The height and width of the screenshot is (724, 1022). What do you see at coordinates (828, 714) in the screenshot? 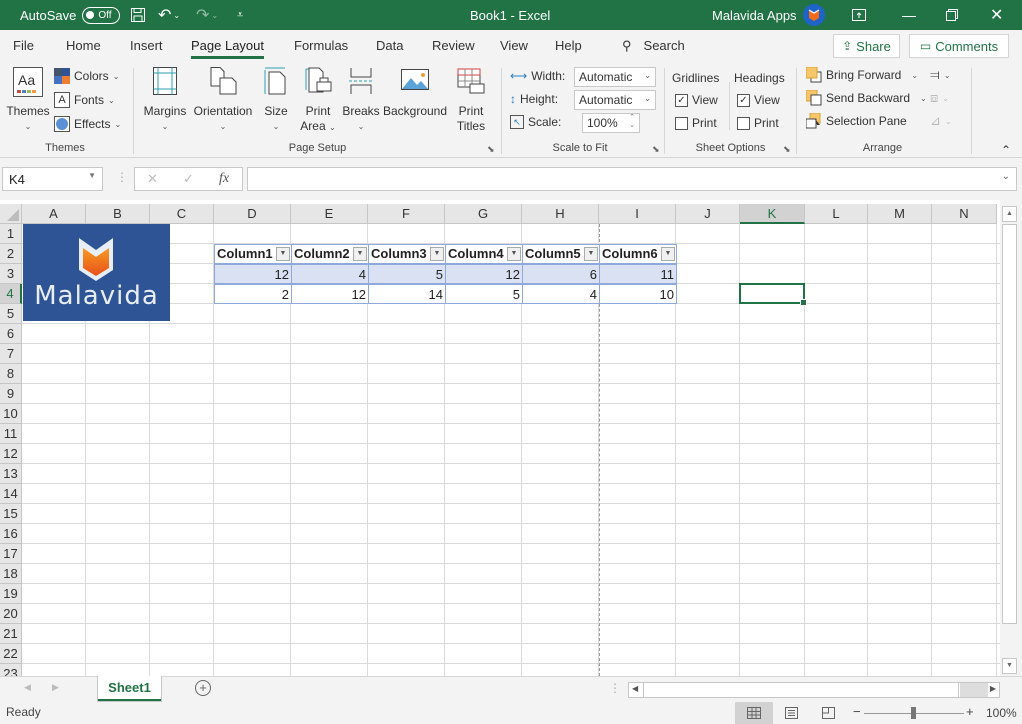
I see `page-break-preview-button` at bounding box center [828, 714].